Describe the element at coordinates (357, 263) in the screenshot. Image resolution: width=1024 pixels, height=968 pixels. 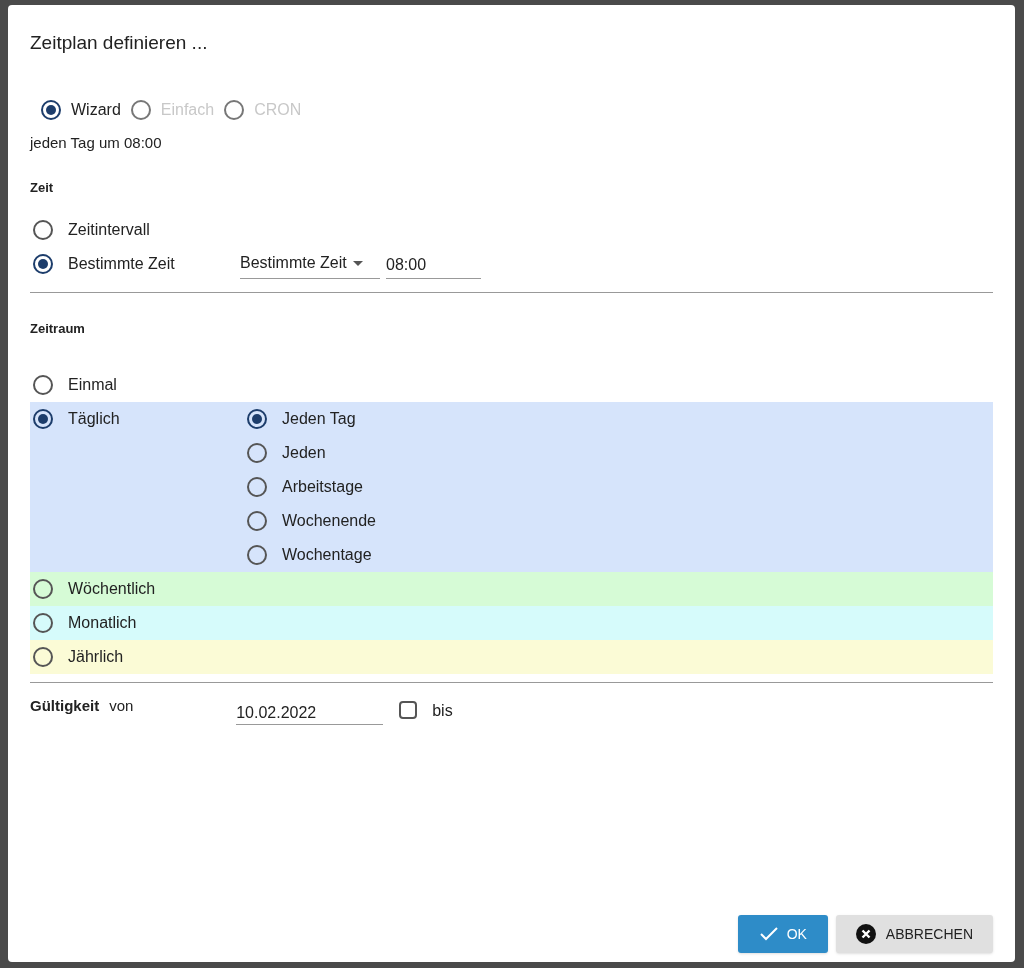
I see `caret-icon` at that location.